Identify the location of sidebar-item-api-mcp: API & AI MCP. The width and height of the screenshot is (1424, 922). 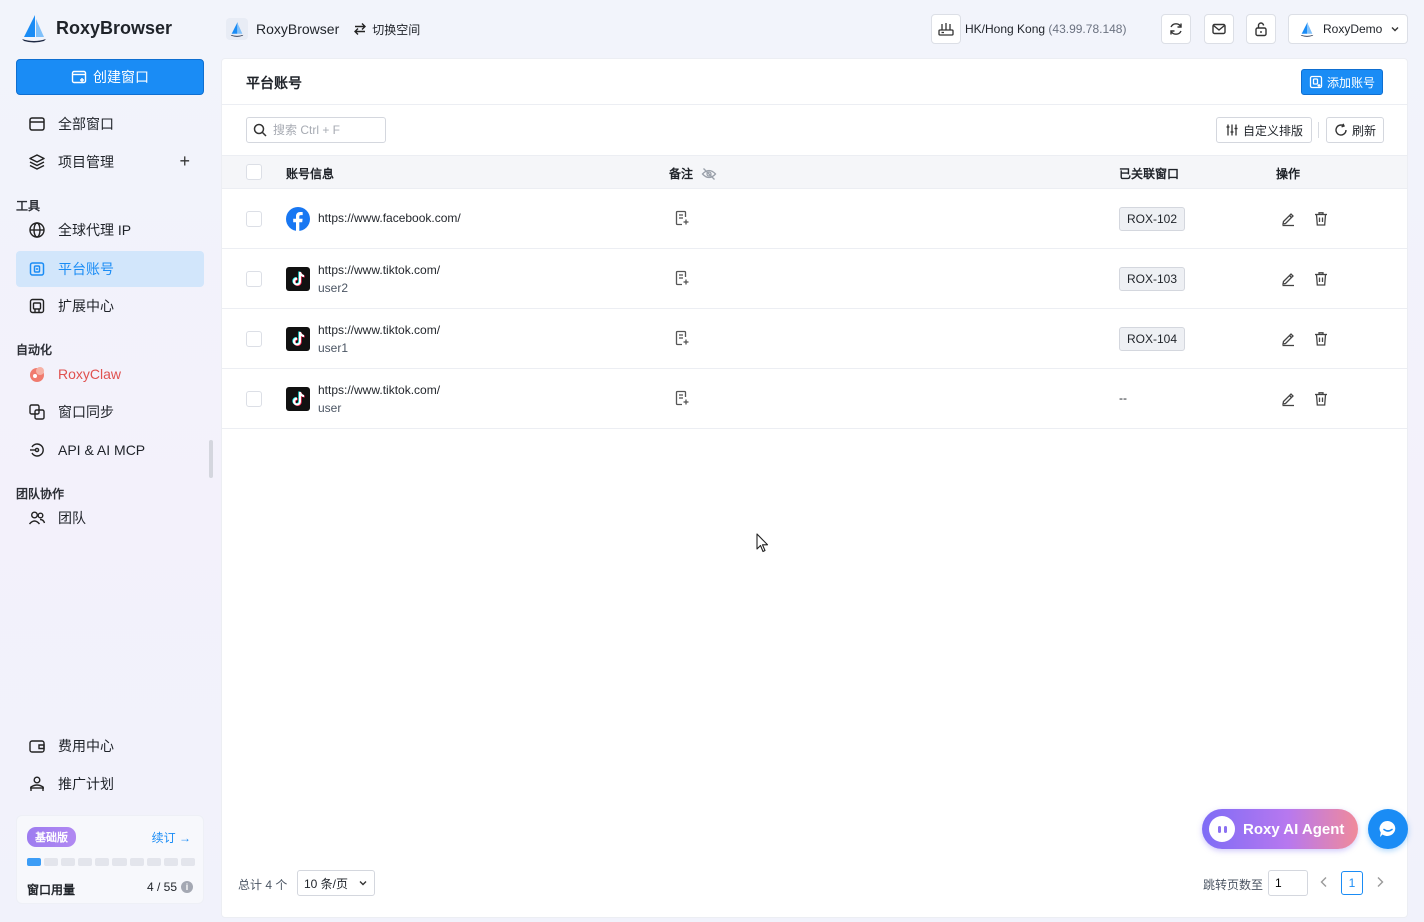
(110, 450).